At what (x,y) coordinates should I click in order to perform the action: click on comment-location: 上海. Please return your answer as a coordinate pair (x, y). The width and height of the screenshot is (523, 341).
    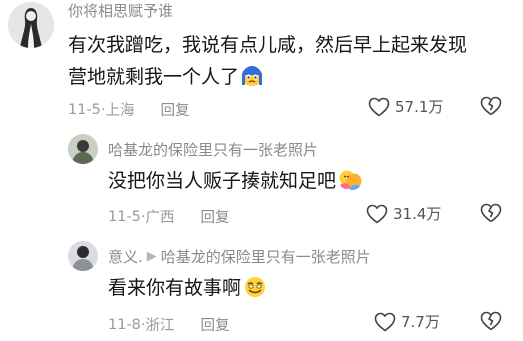
    Looking at the image, I should click on (120, 111).